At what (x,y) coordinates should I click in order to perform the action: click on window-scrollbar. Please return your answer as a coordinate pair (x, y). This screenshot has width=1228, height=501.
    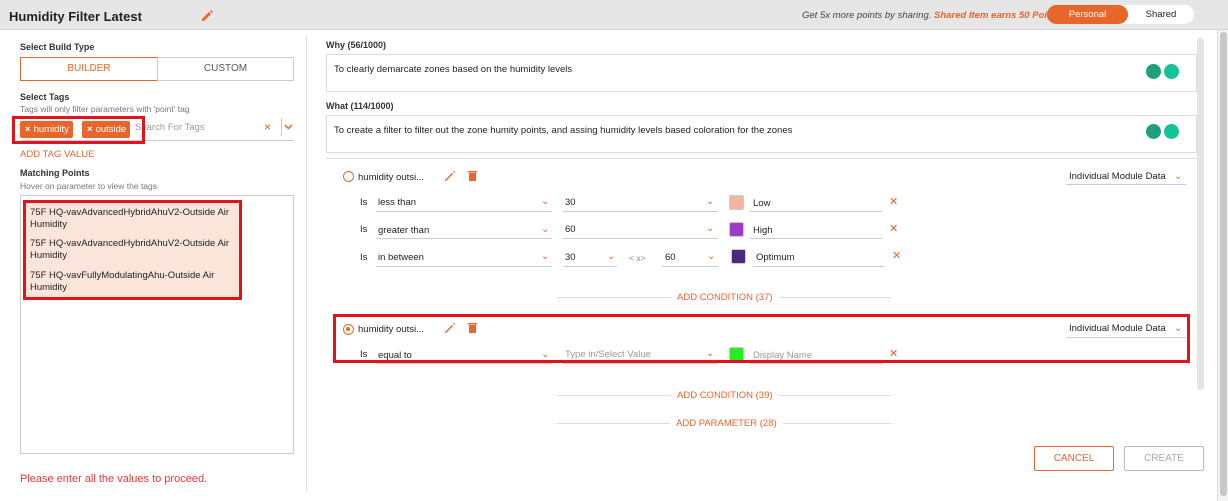
    Looking at the image, I should click on (1222, 265).